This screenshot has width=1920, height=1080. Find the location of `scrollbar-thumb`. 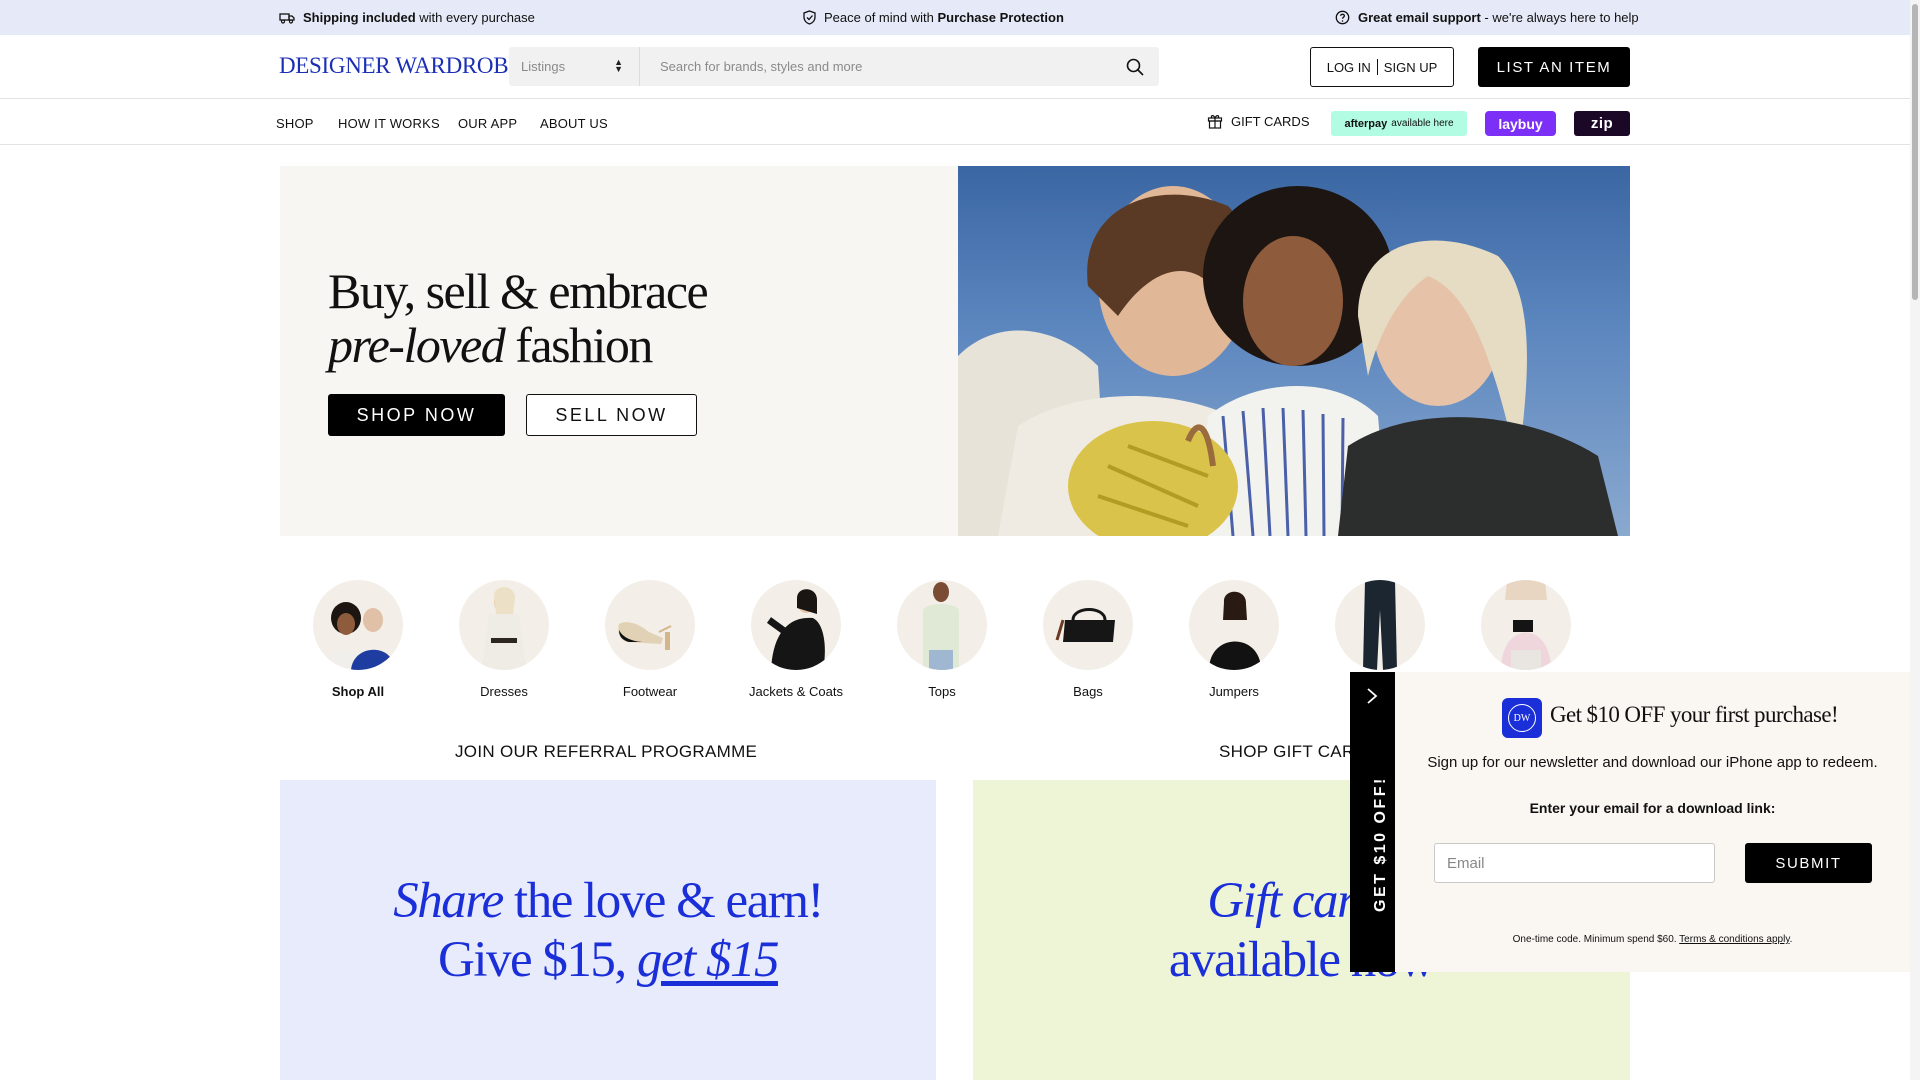

scrollbar-thumb is located at coordinates (1915, 152).